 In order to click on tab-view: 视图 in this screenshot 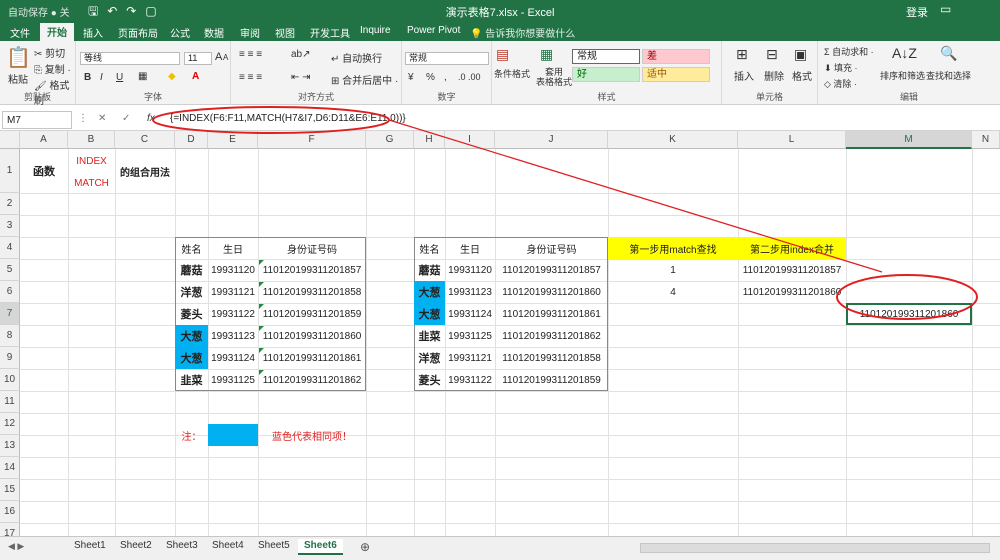, I will do `click(285, 32)`.